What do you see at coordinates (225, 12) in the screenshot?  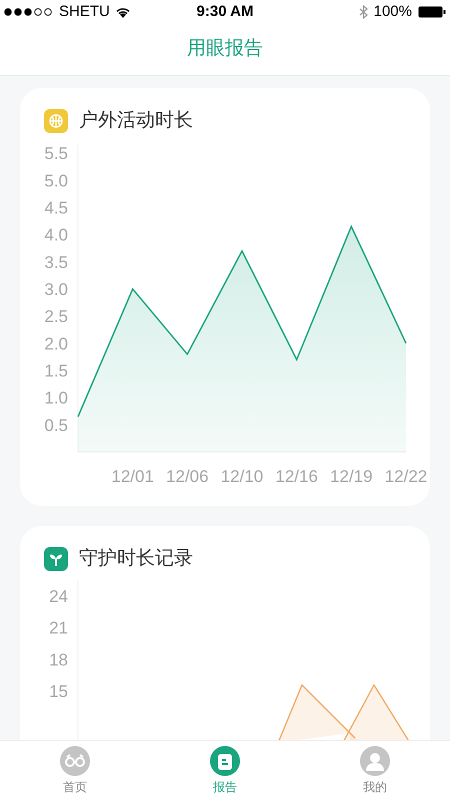 I see `status-time: 9:30 AM` at bounding box center [225, 12].